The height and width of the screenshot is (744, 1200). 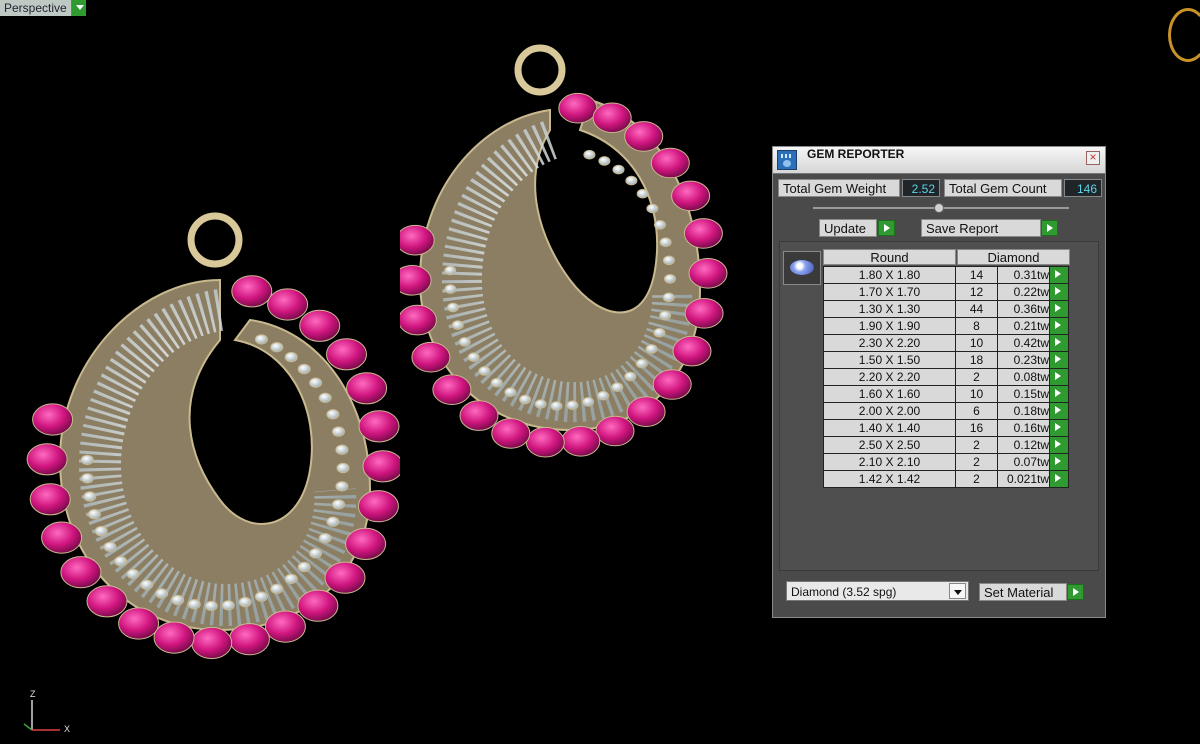 I want to click on set-material-button: Set Material, so click(x=1023, y=592).